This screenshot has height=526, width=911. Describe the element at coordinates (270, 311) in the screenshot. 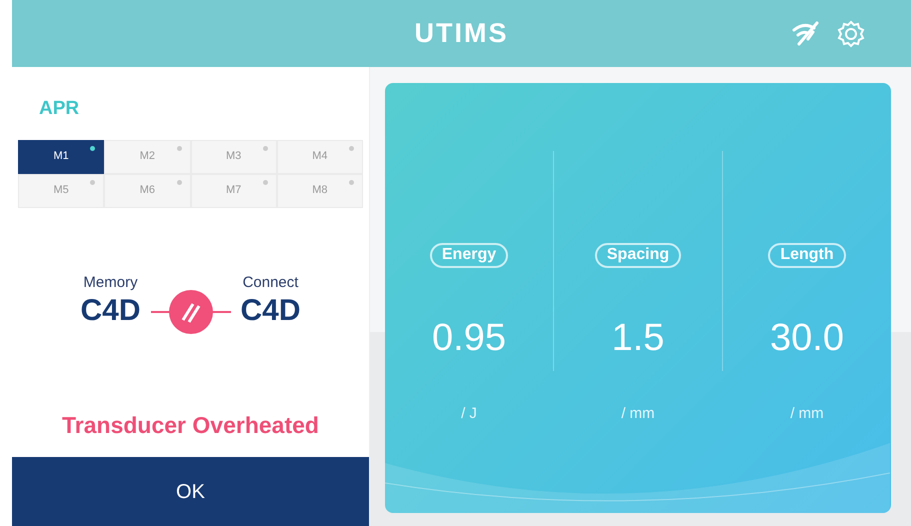

I see `connect-value: C4D` at that location.